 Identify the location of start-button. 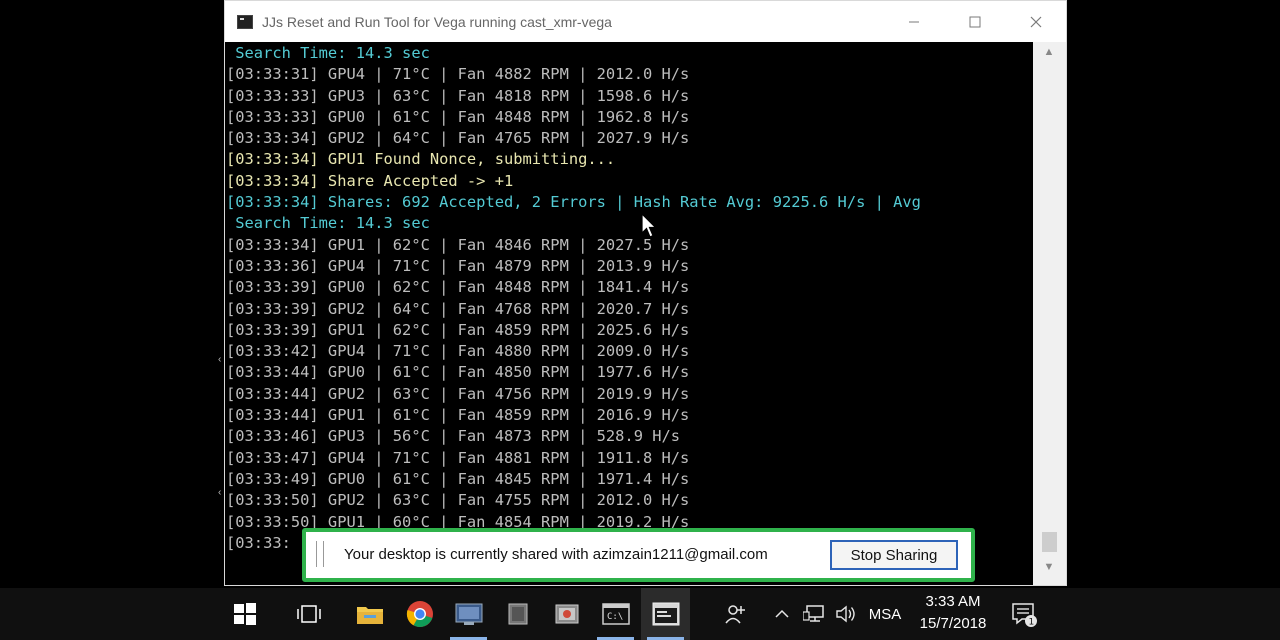
(244, 614).